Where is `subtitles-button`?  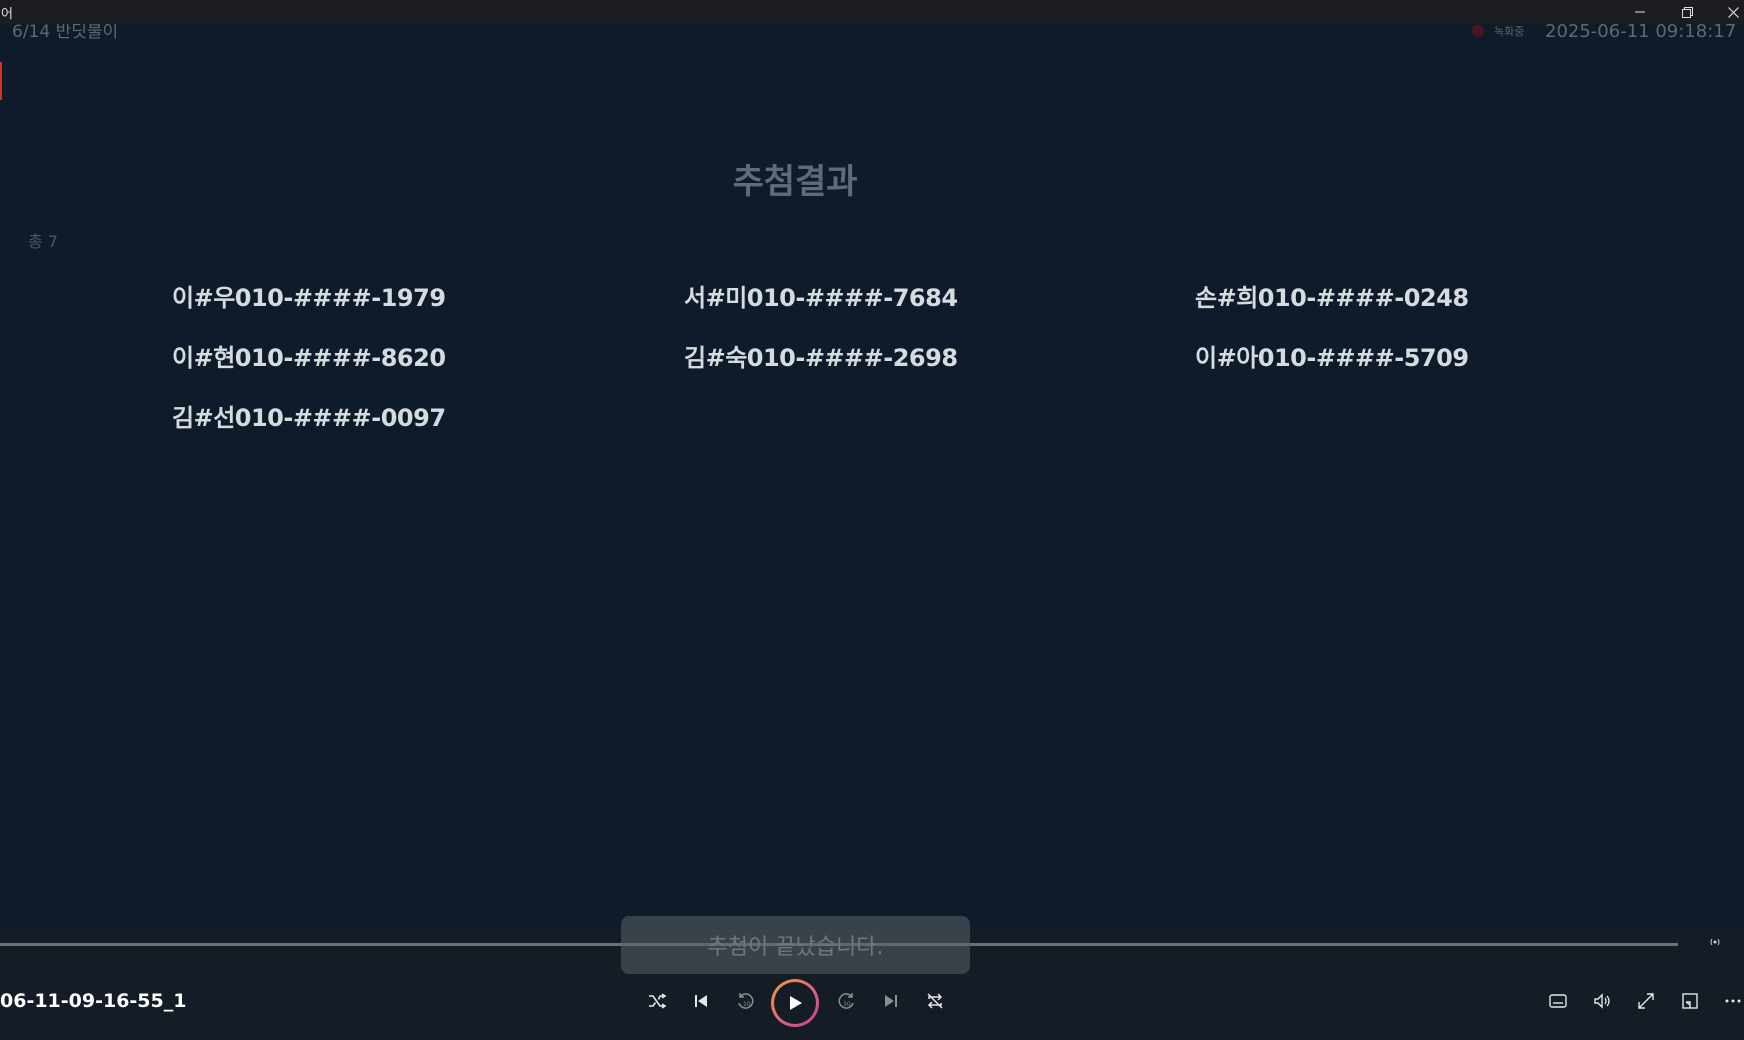 subtitles-button is located at coordinates (1558, 1001).